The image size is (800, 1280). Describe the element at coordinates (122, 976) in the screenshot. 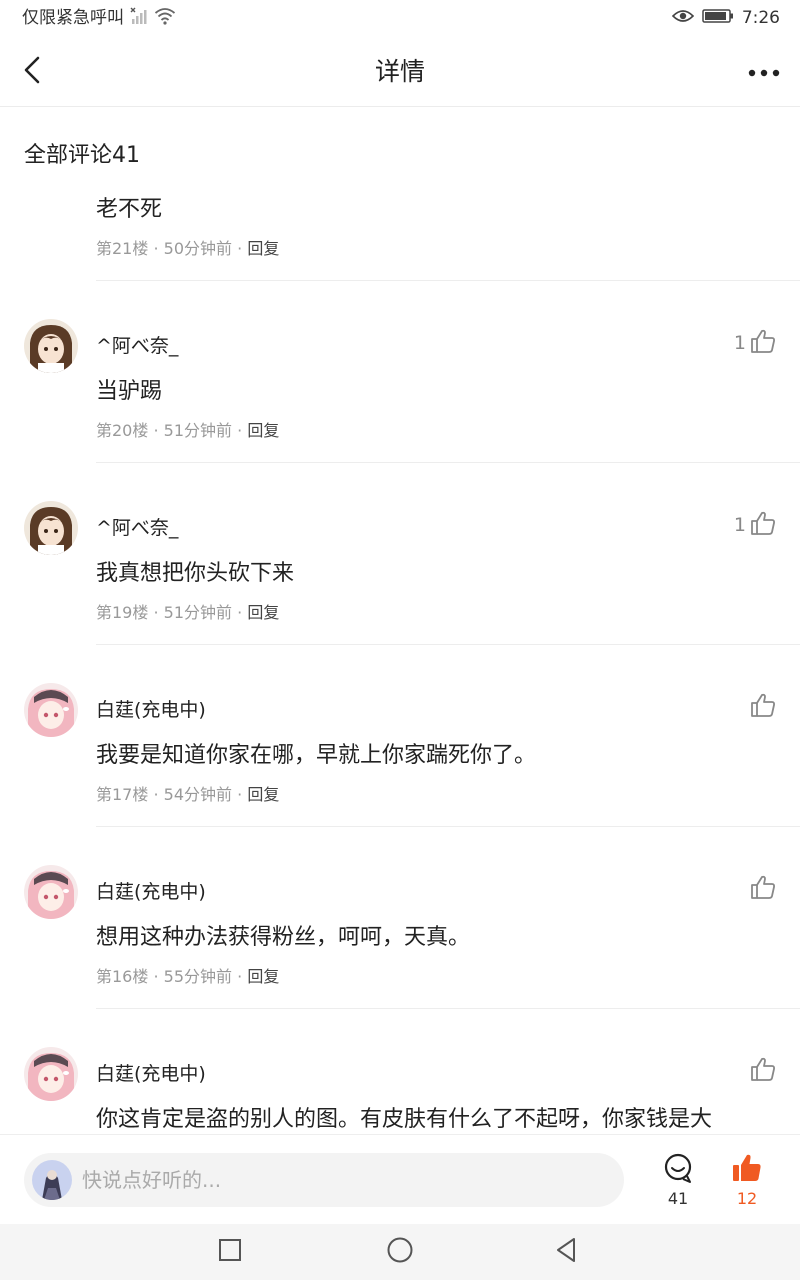

I see `comment-floor: 第16楼` at that location.